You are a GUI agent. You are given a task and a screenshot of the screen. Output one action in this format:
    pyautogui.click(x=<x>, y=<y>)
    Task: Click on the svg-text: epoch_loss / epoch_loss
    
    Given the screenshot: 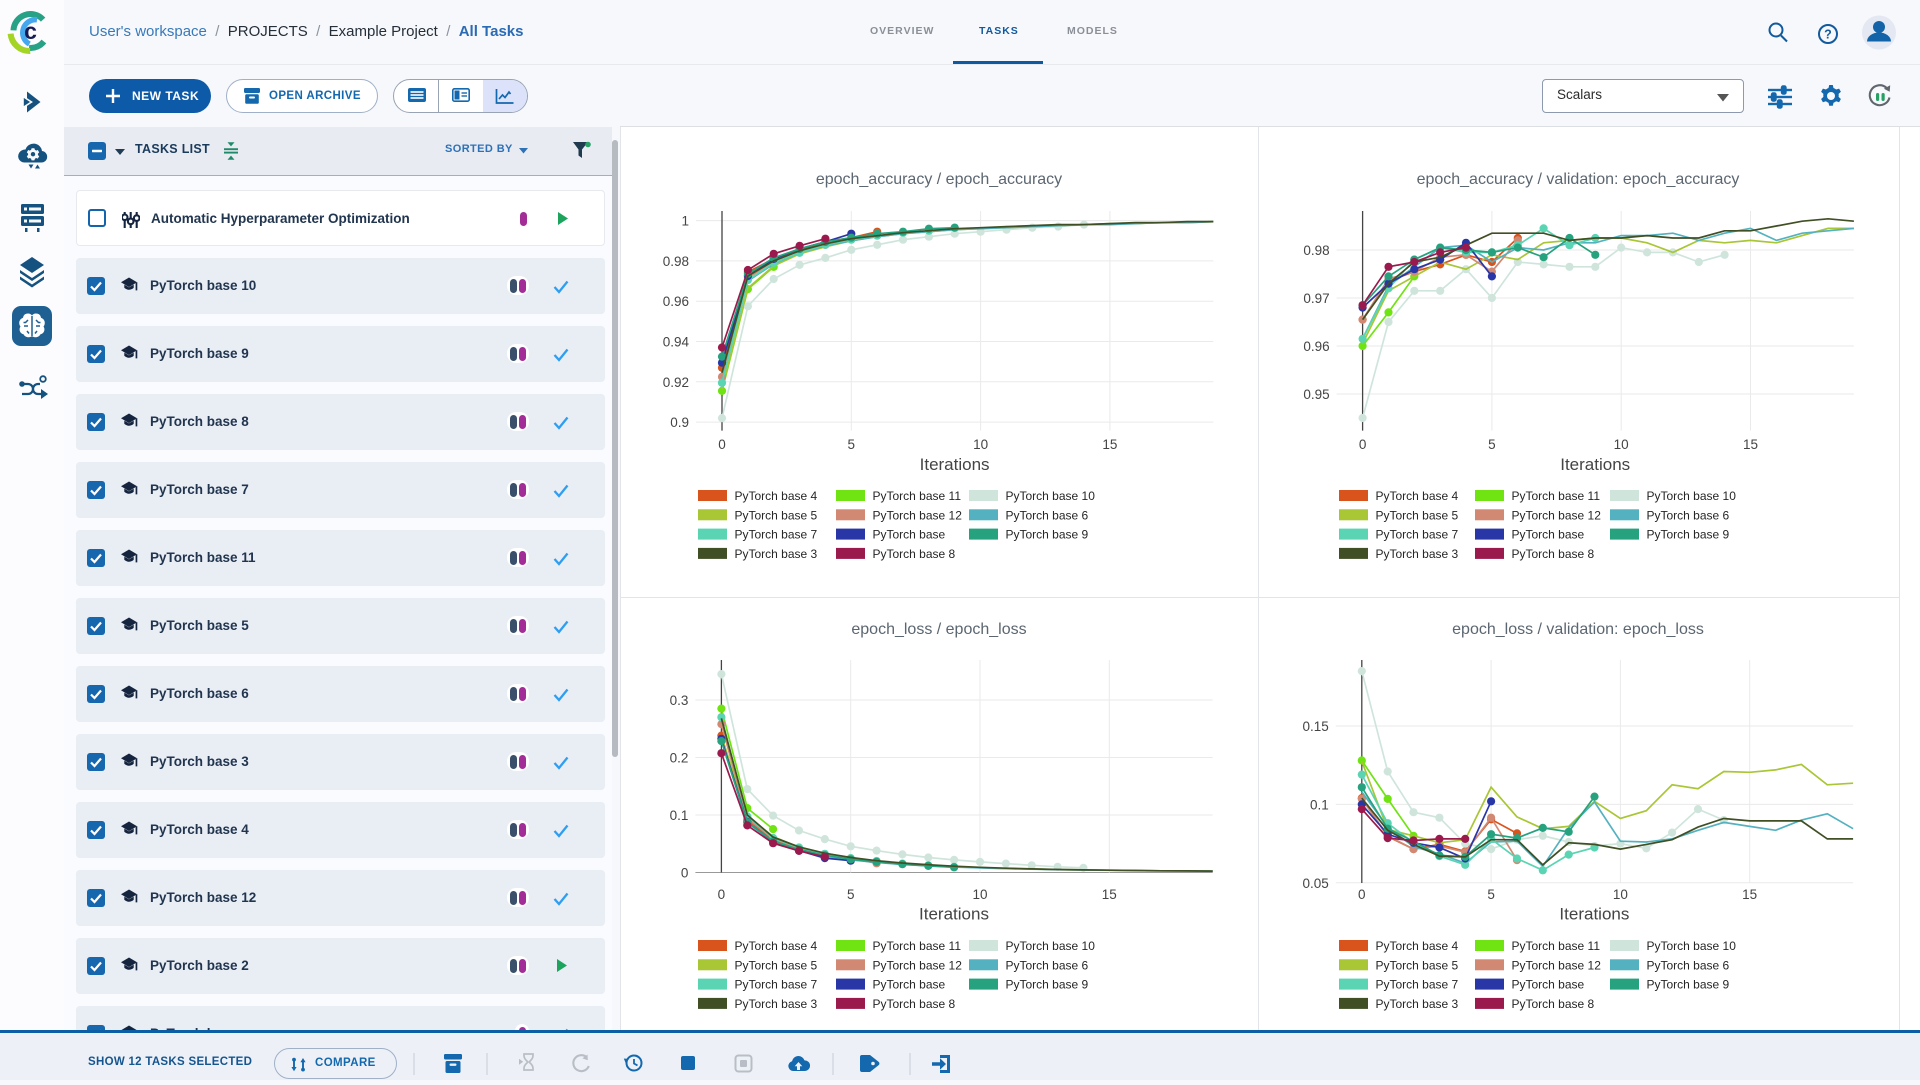 What is the action you would take?
    pyautogui.click(x=938, y=629)
    